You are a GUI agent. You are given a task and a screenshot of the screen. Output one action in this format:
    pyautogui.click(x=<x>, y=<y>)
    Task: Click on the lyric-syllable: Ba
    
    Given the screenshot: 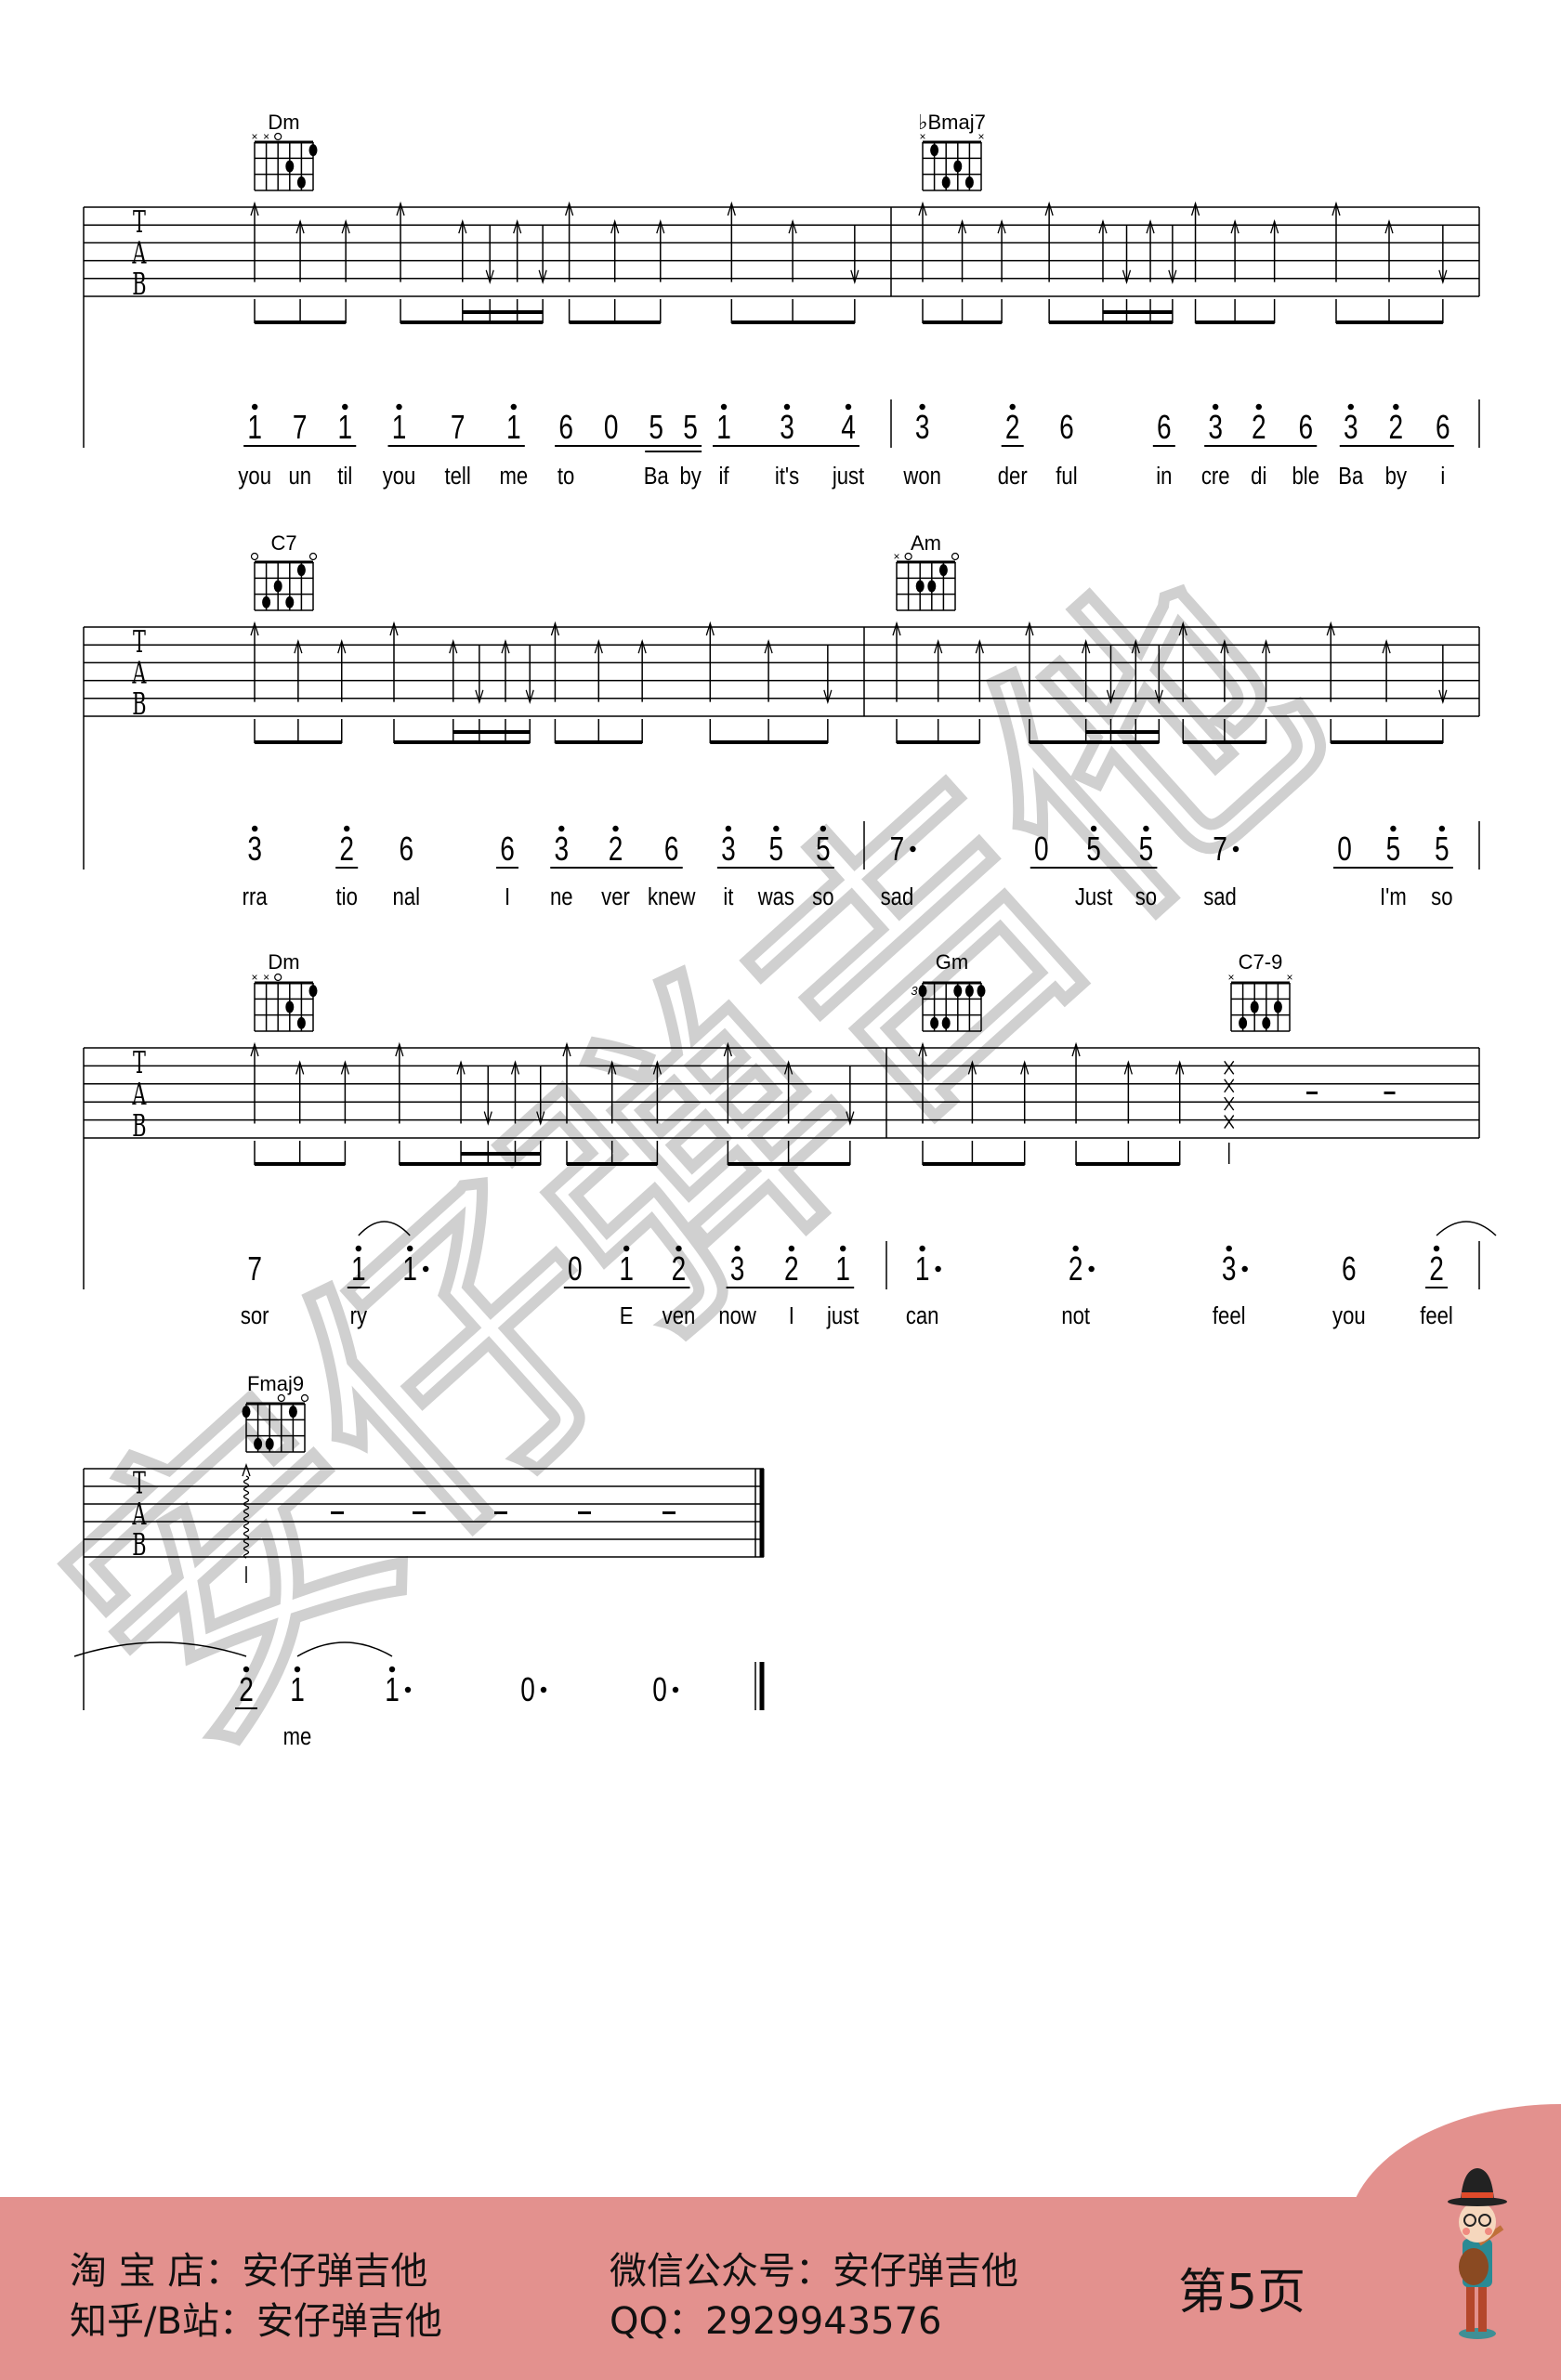 What is the action you would take?
    pyautogui.click(x=1351, y=476)
    